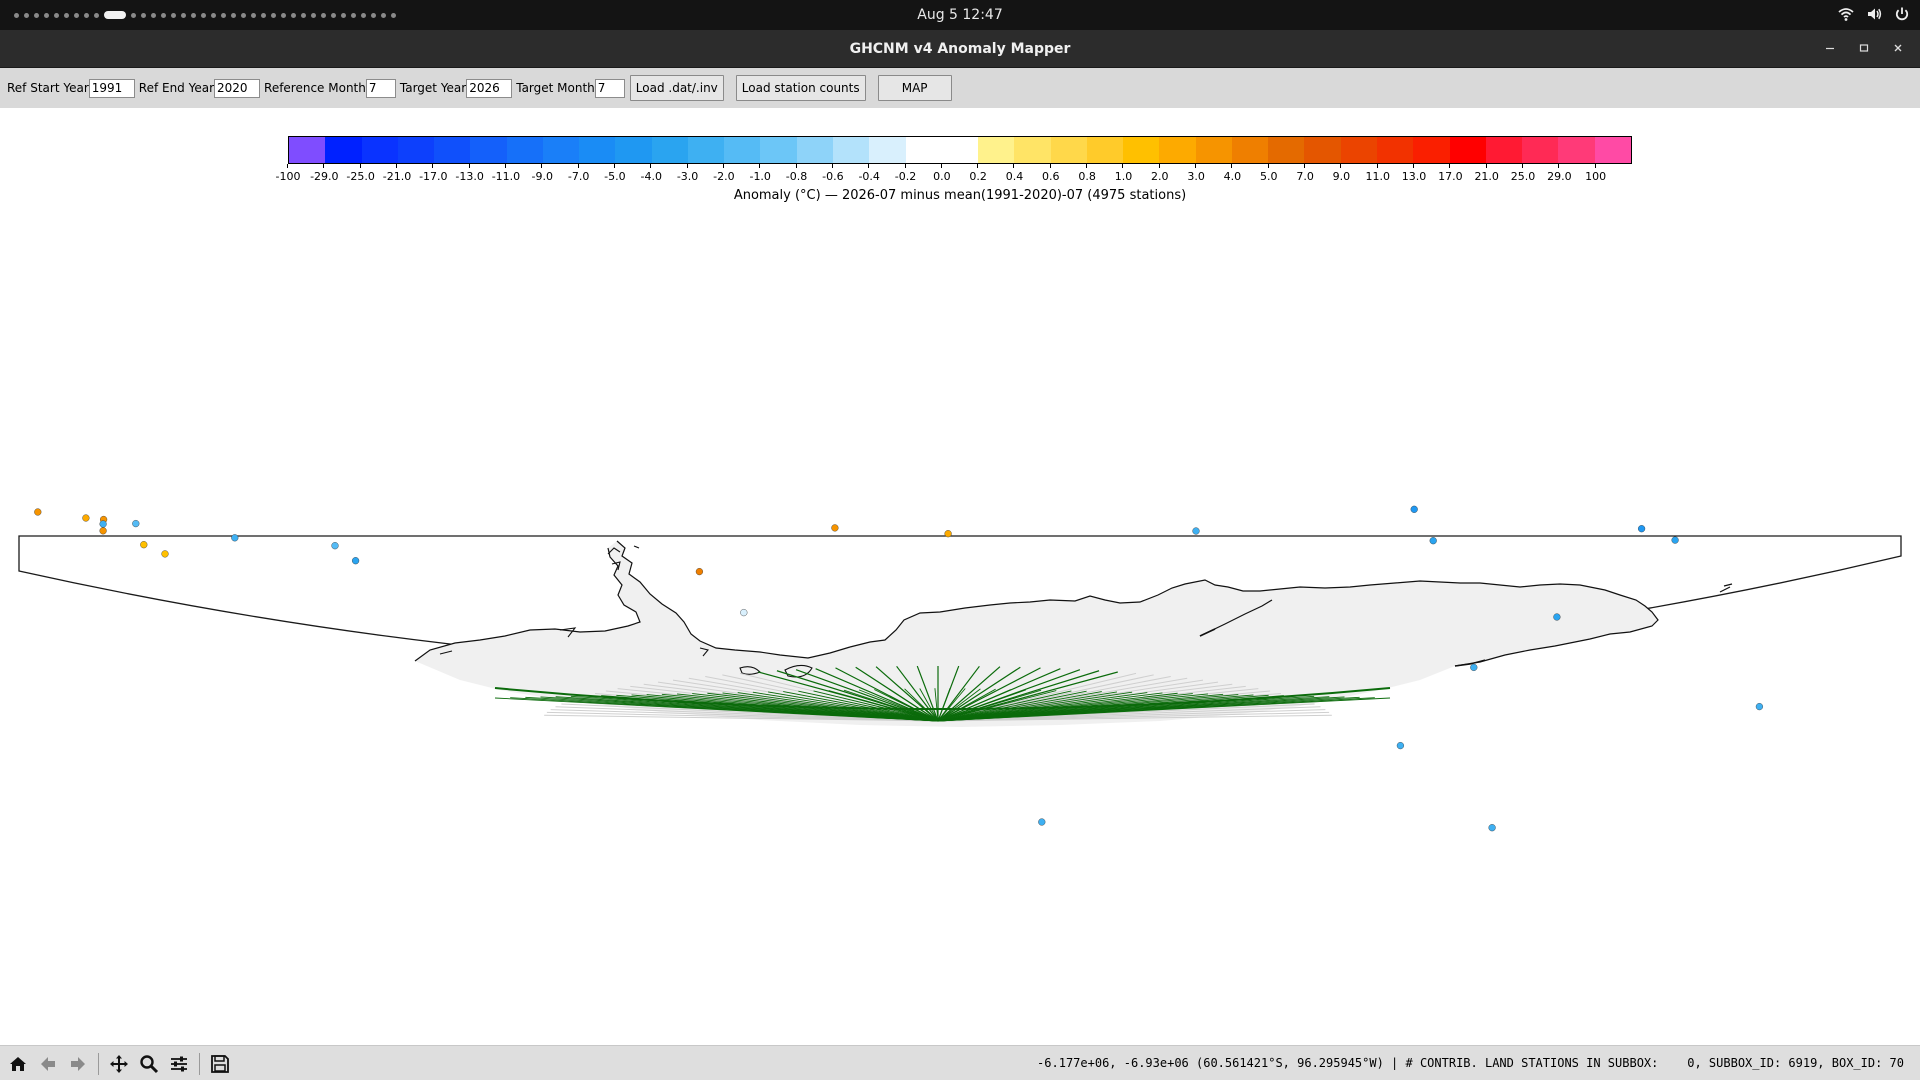  Describe the element at coordinates (48, 1064) in the screenshot. I see `back-arrow-icon` at that location.